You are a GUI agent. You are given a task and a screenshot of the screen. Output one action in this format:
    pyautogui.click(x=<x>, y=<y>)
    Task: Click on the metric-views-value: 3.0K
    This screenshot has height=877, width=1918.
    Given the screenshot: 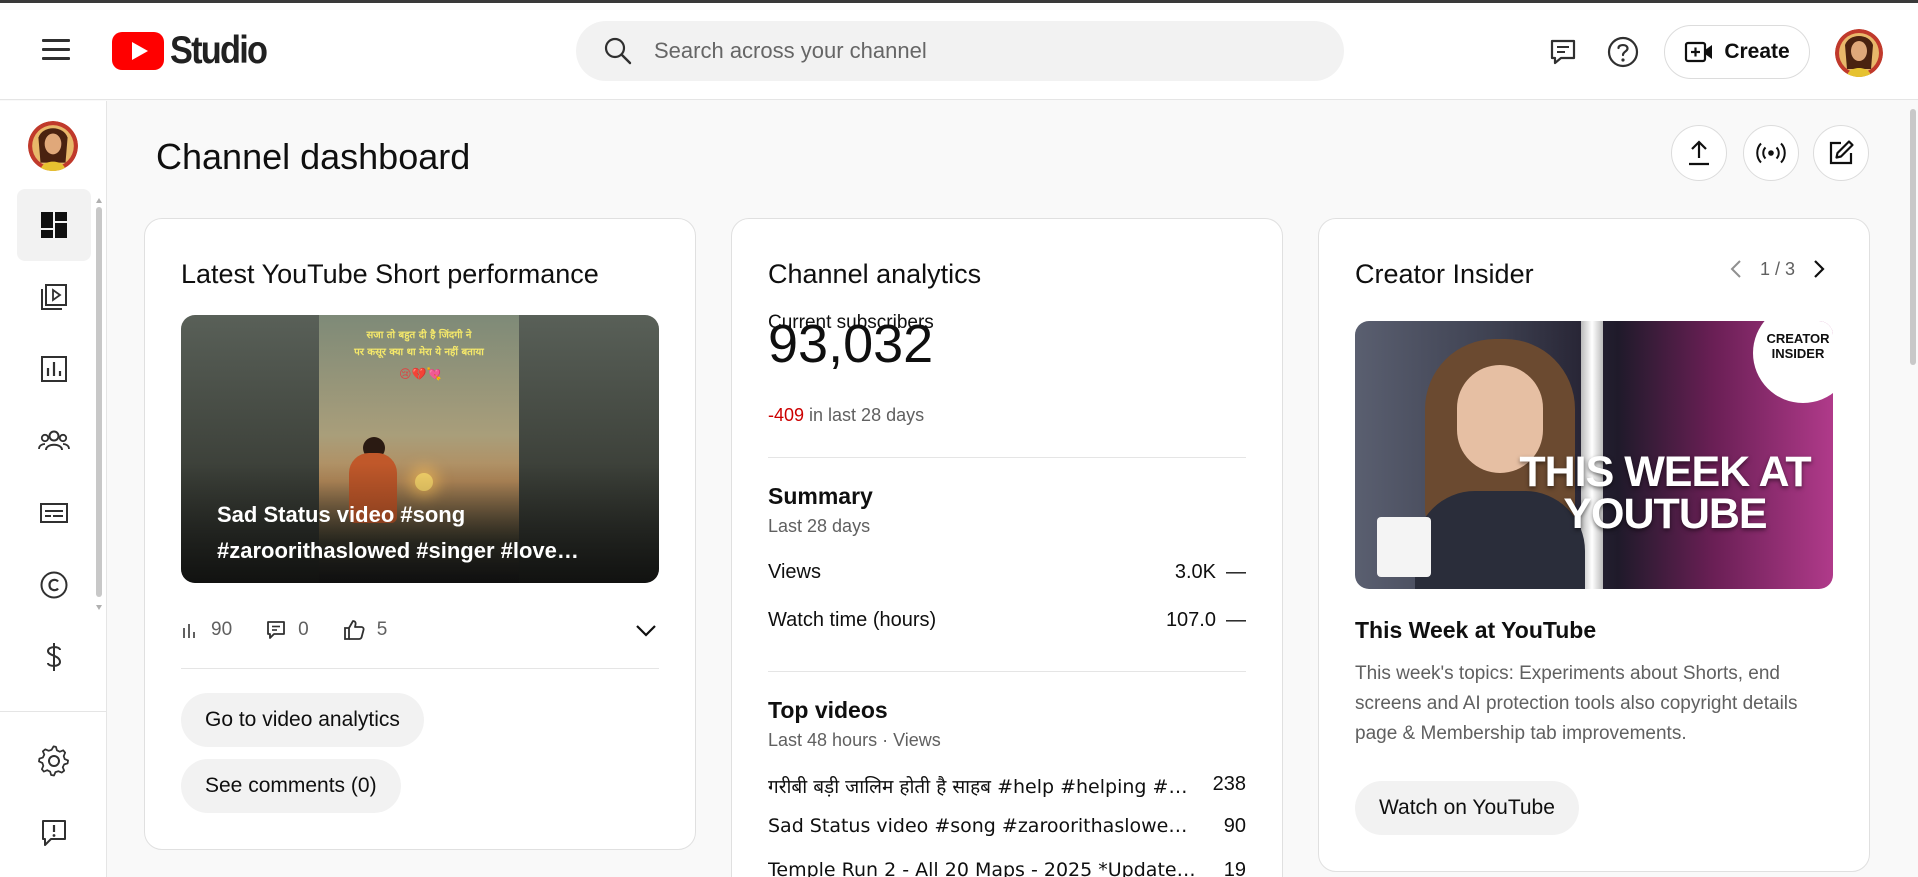 What is the action you would take?
    pyautogui.click(x=1195, y=572)
    